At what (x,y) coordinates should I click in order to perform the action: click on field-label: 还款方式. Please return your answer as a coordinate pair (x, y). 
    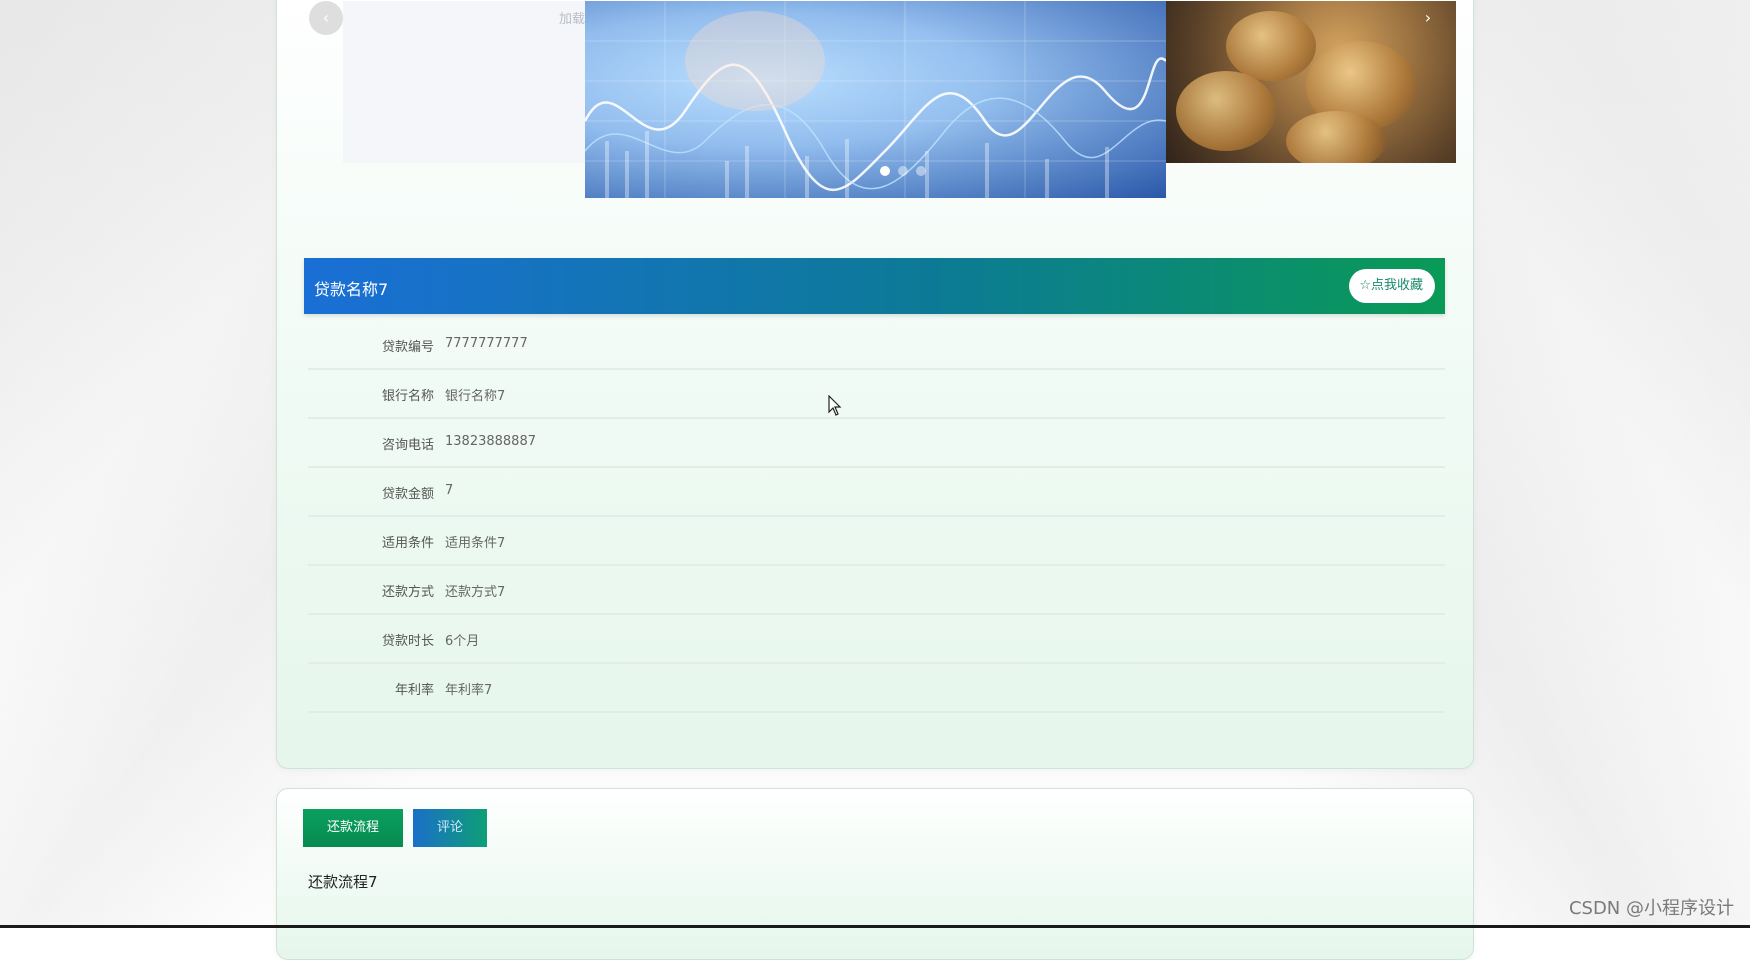
    Looking at the image, I should click on (407, 592).